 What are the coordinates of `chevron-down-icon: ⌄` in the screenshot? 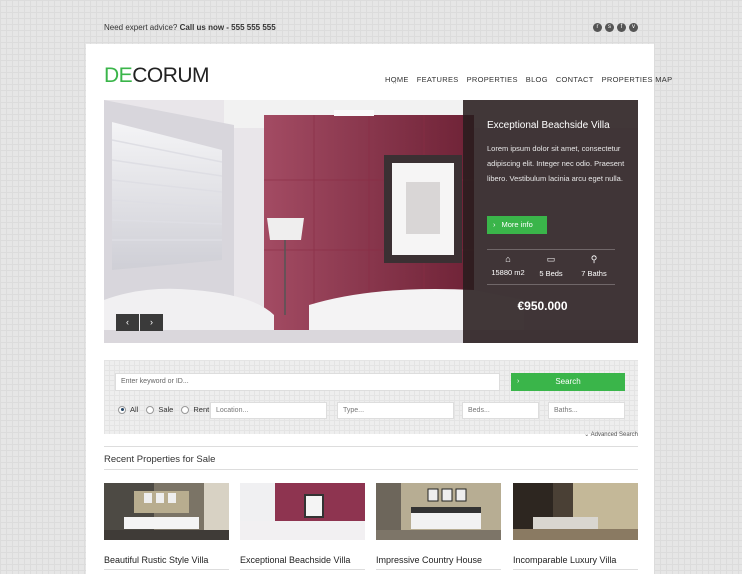 It's located at (587, 435).